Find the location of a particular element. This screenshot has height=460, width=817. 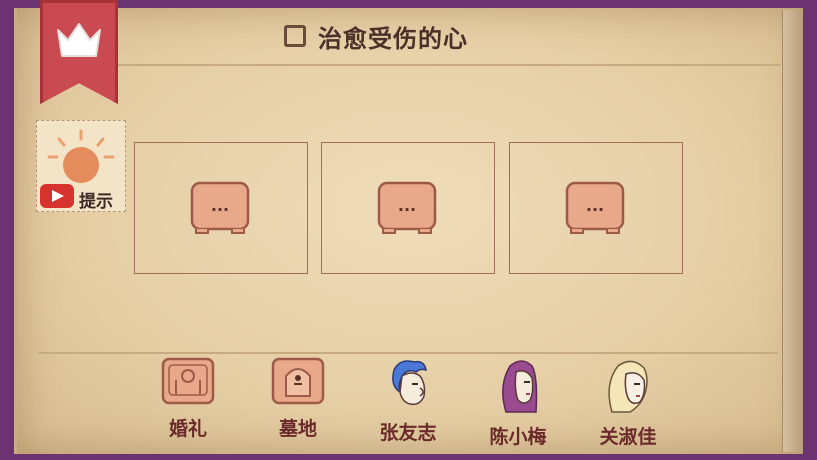

blonde-woman-portrait is located at coordinates (628, 386).